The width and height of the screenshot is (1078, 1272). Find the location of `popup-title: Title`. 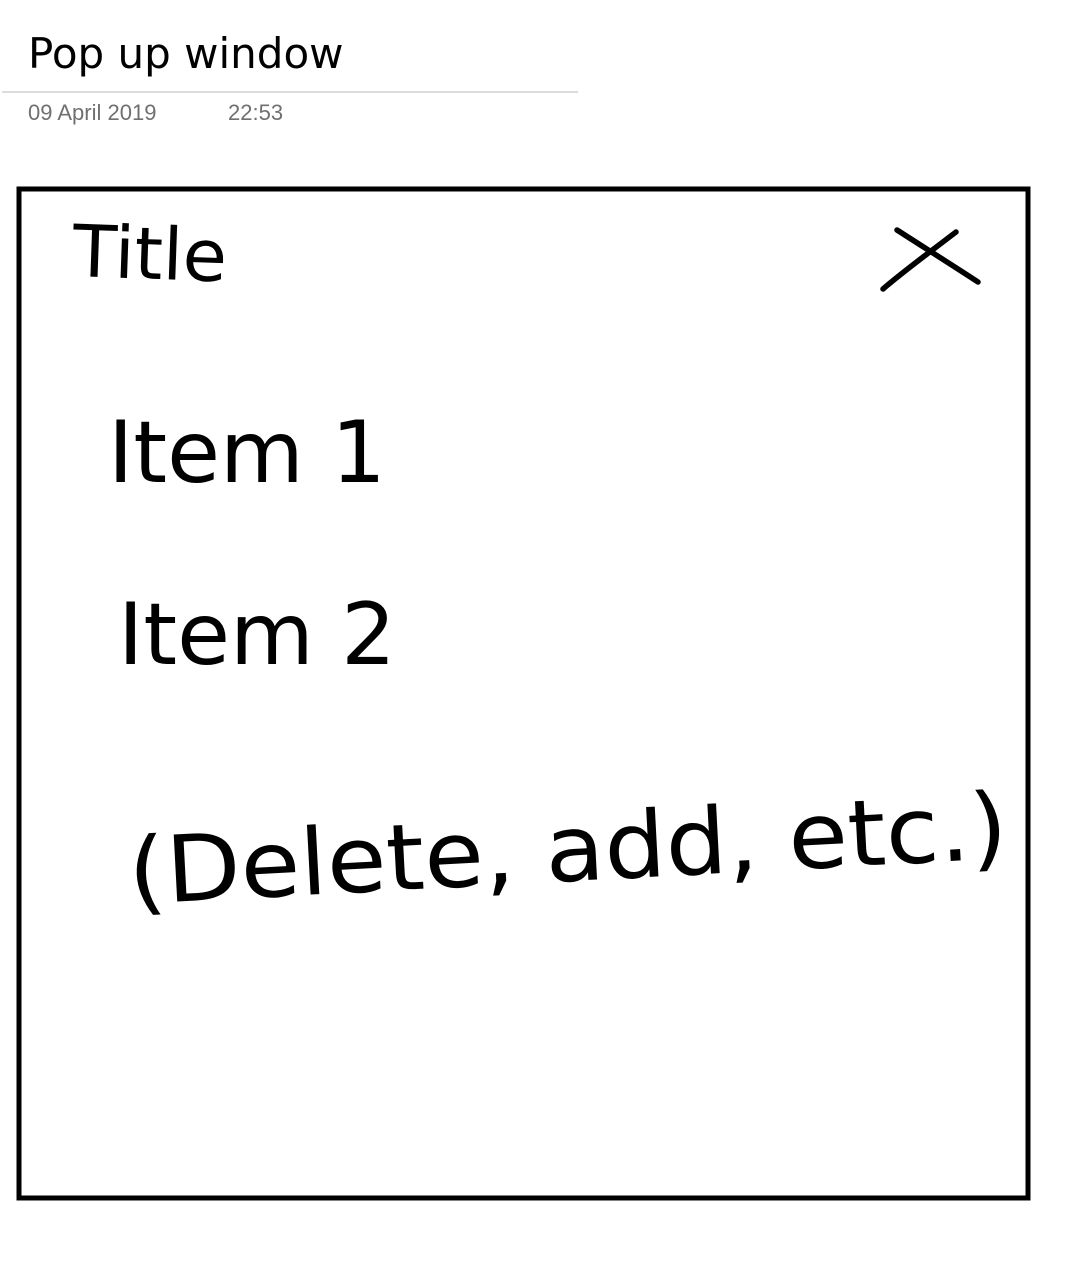

popup-title: Title is located at coordinates (149, 253).